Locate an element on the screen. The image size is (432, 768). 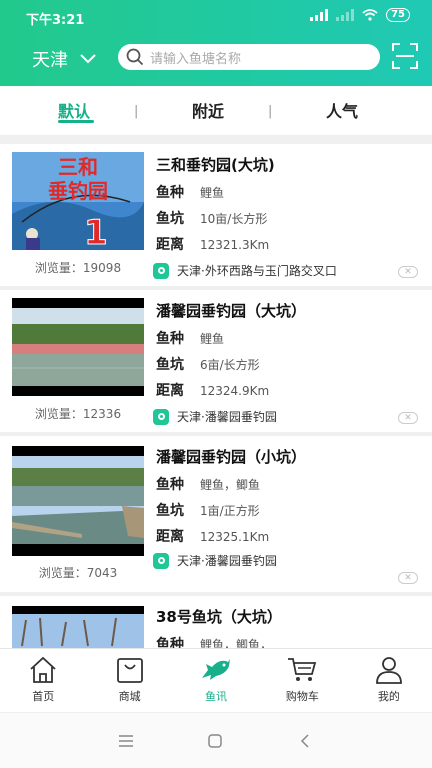
cart-icon is located at coordinates (302, 669).